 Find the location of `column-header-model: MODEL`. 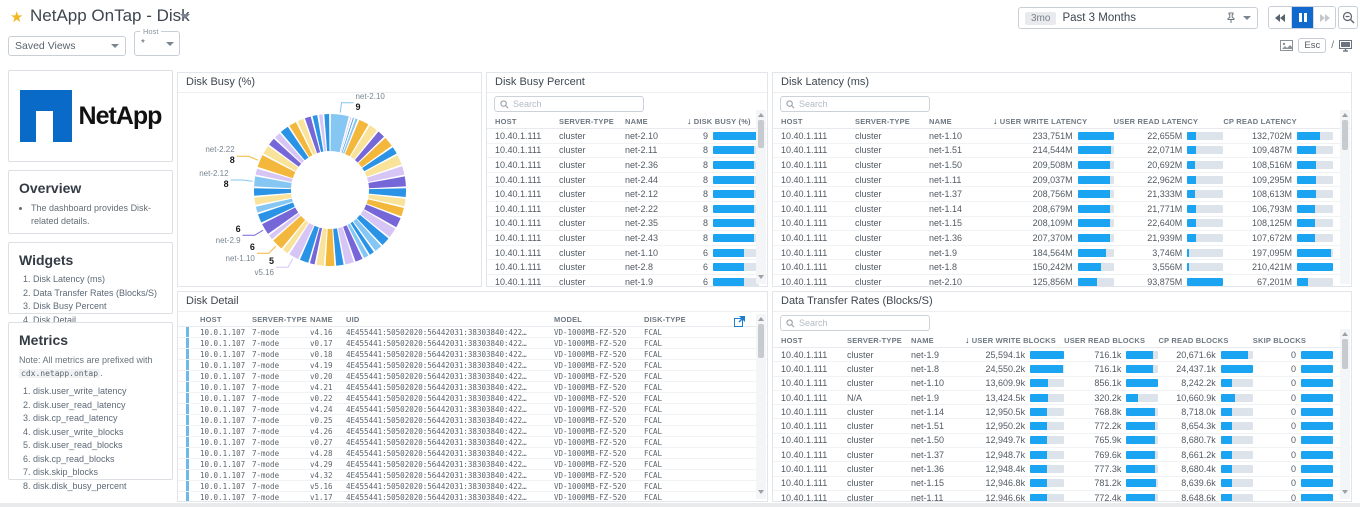

column-header-model: MODEL is located at coordinates (599, 319).